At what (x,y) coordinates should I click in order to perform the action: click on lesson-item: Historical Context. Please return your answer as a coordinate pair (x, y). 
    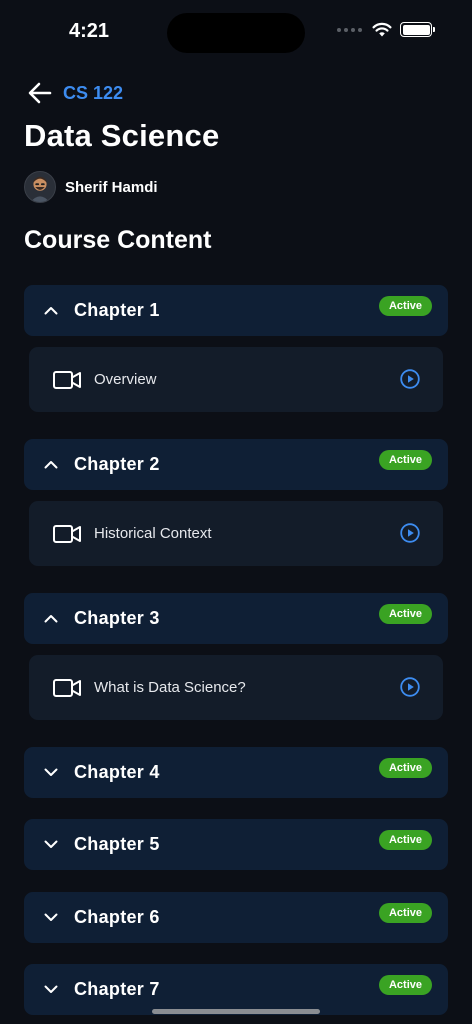
    Looking at the image, I should click on (236, 533).